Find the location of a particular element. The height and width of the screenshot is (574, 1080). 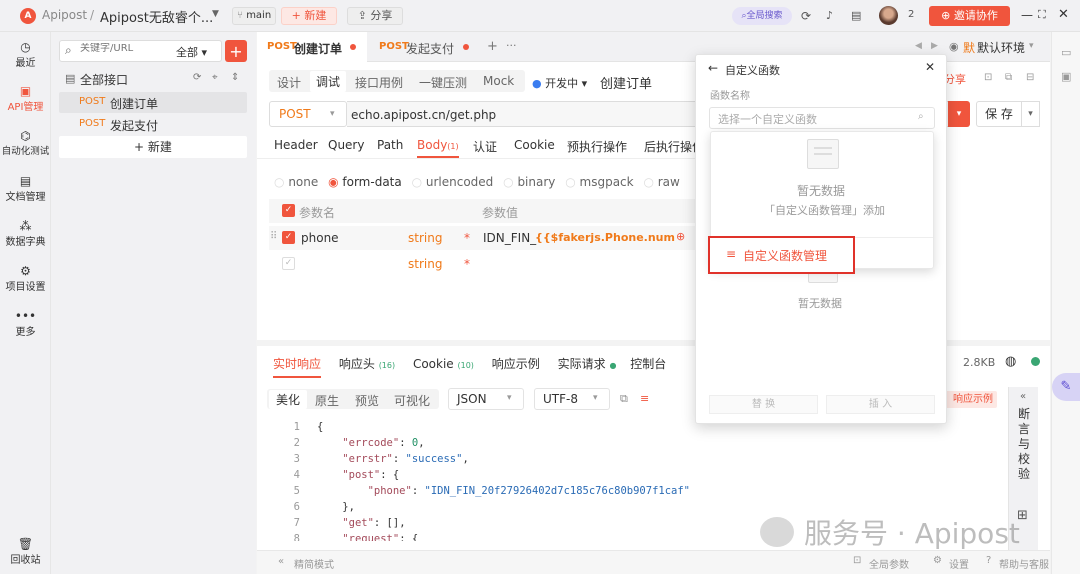

format-select: JSON ▾ is located at coordinates (486, 399).